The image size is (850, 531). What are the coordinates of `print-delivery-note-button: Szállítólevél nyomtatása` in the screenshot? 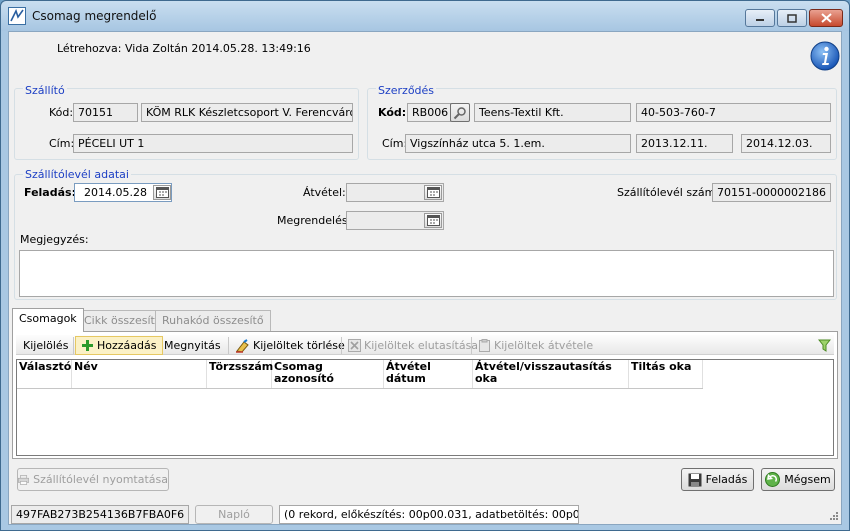 It's located at (93, 479).